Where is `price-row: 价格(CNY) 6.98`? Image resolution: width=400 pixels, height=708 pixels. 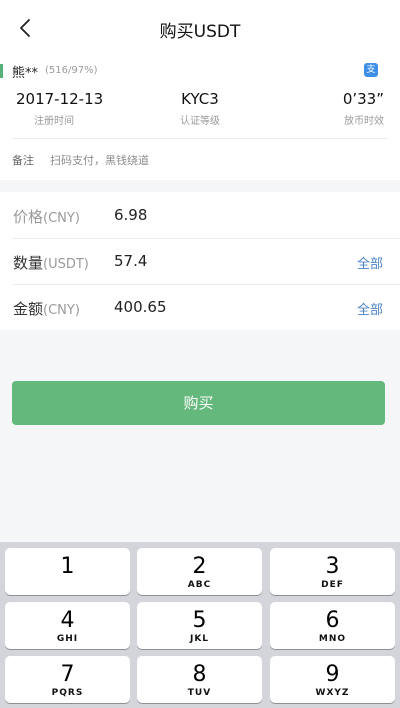
price-row: 价格(CNY) 6.98 is located at coordinates (200, 215).